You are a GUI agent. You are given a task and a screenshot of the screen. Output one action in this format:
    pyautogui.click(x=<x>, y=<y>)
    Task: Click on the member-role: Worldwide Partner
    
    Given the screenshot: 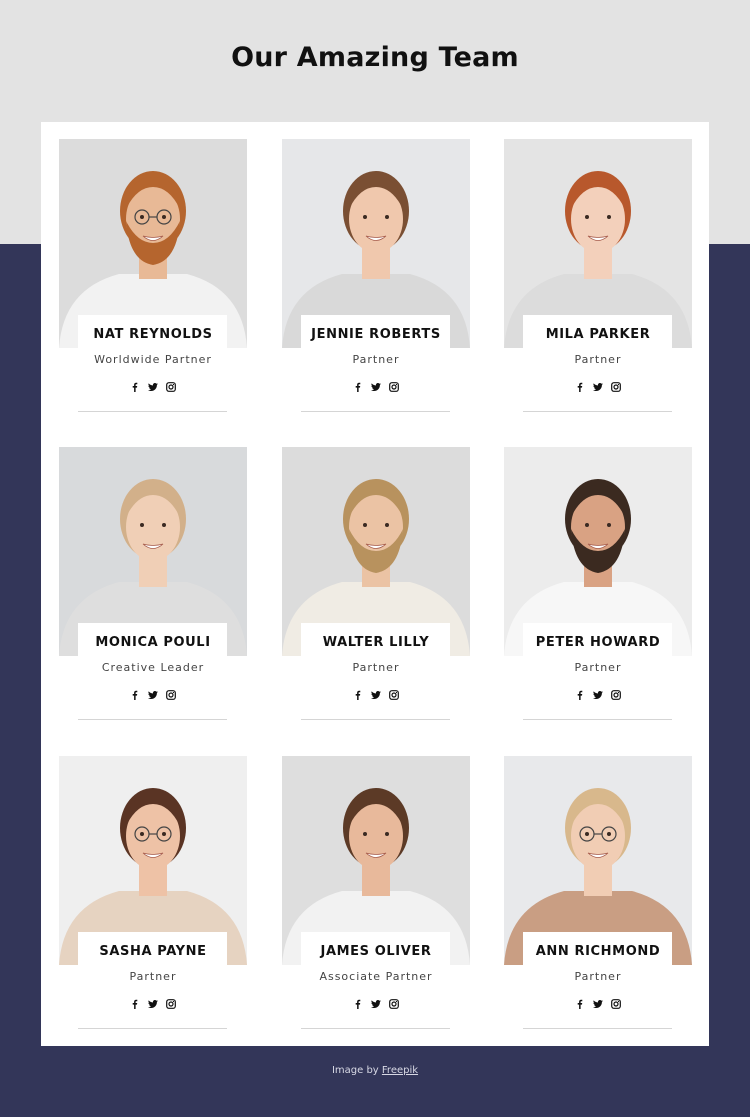 What is the action you would take?
    pyautogui.click(x=153, y=359)
    